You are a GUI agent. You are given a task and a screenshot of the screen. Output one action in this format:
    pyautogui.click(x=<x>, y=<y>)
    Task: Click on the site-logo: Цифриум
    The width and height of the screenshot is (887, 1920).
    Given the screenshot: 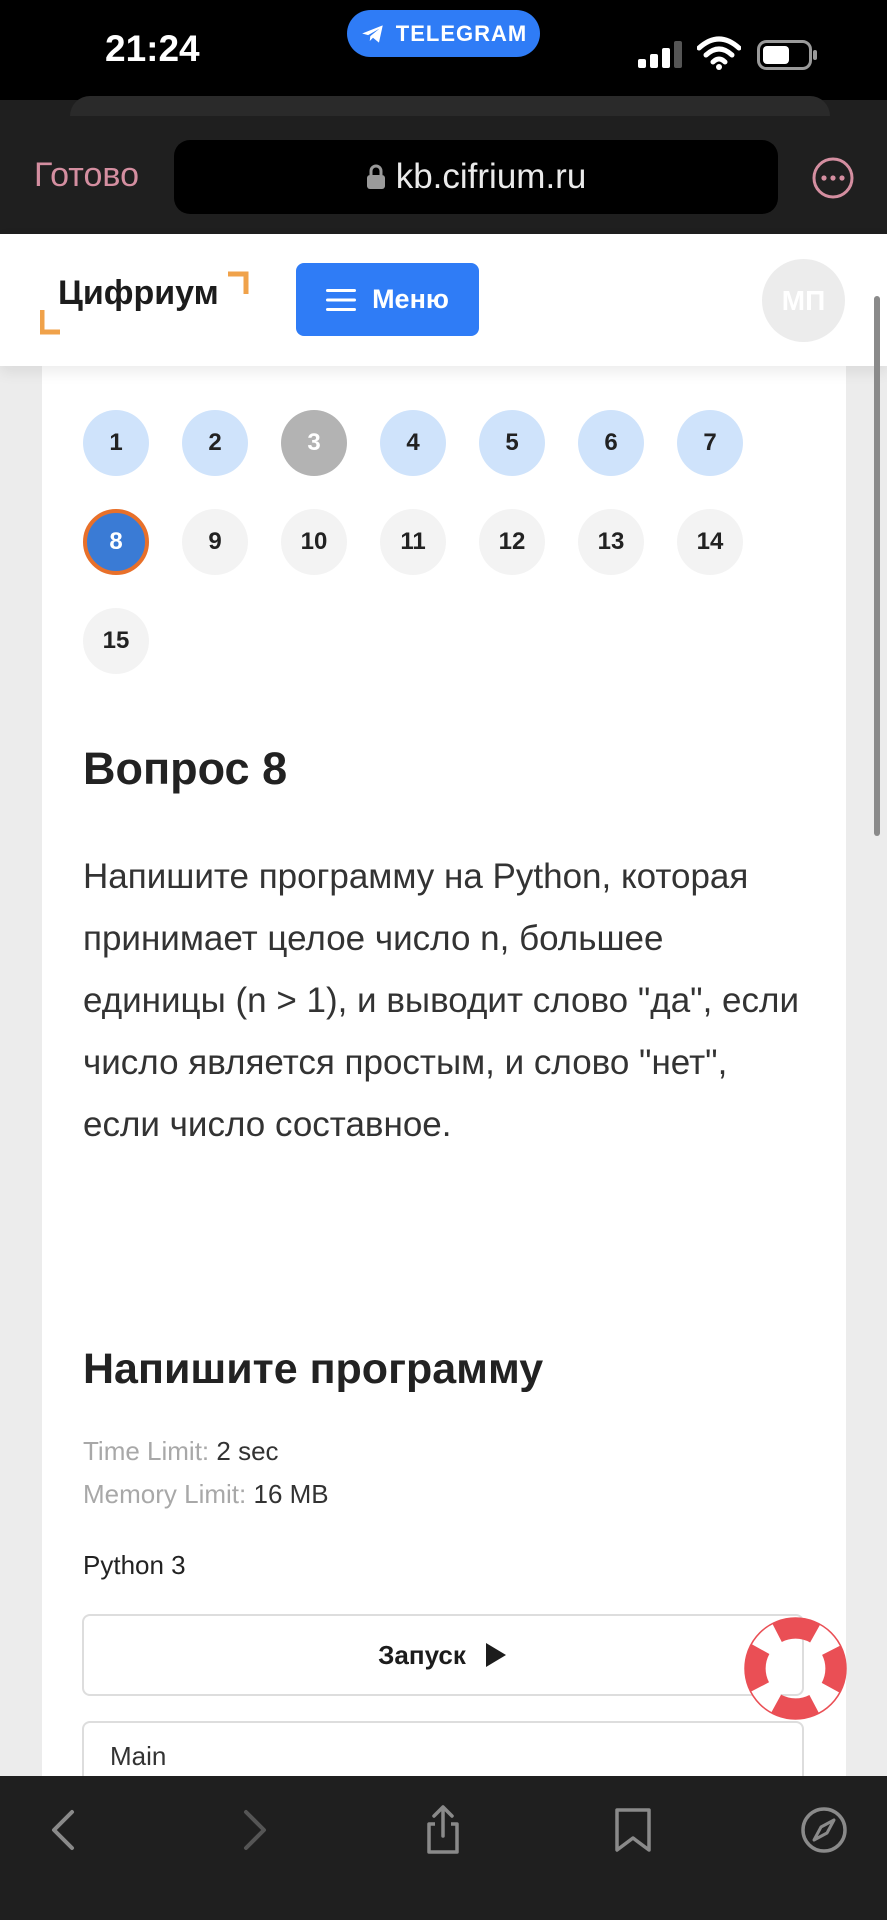 What is the action you would take?
    pyautogui.click(x=130, y=300)
    